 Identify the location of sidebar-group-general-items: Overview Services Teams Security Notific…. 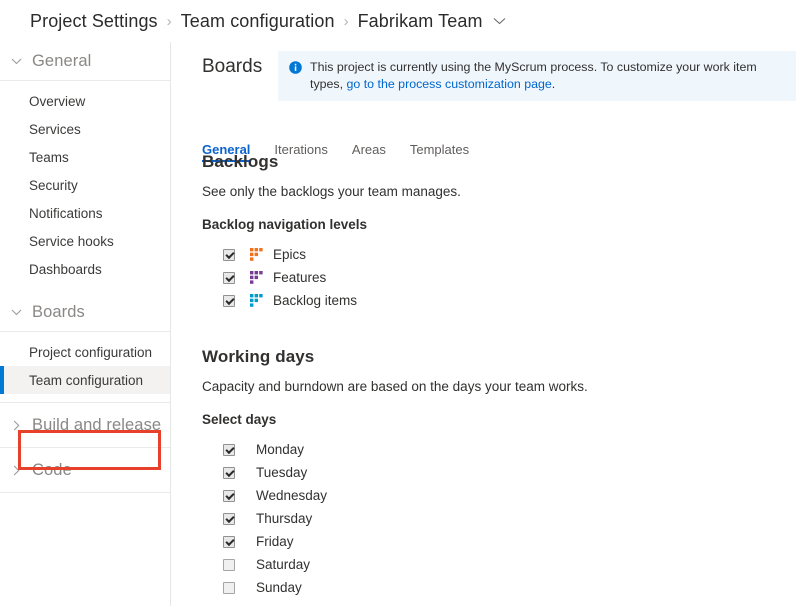
(85, 187).